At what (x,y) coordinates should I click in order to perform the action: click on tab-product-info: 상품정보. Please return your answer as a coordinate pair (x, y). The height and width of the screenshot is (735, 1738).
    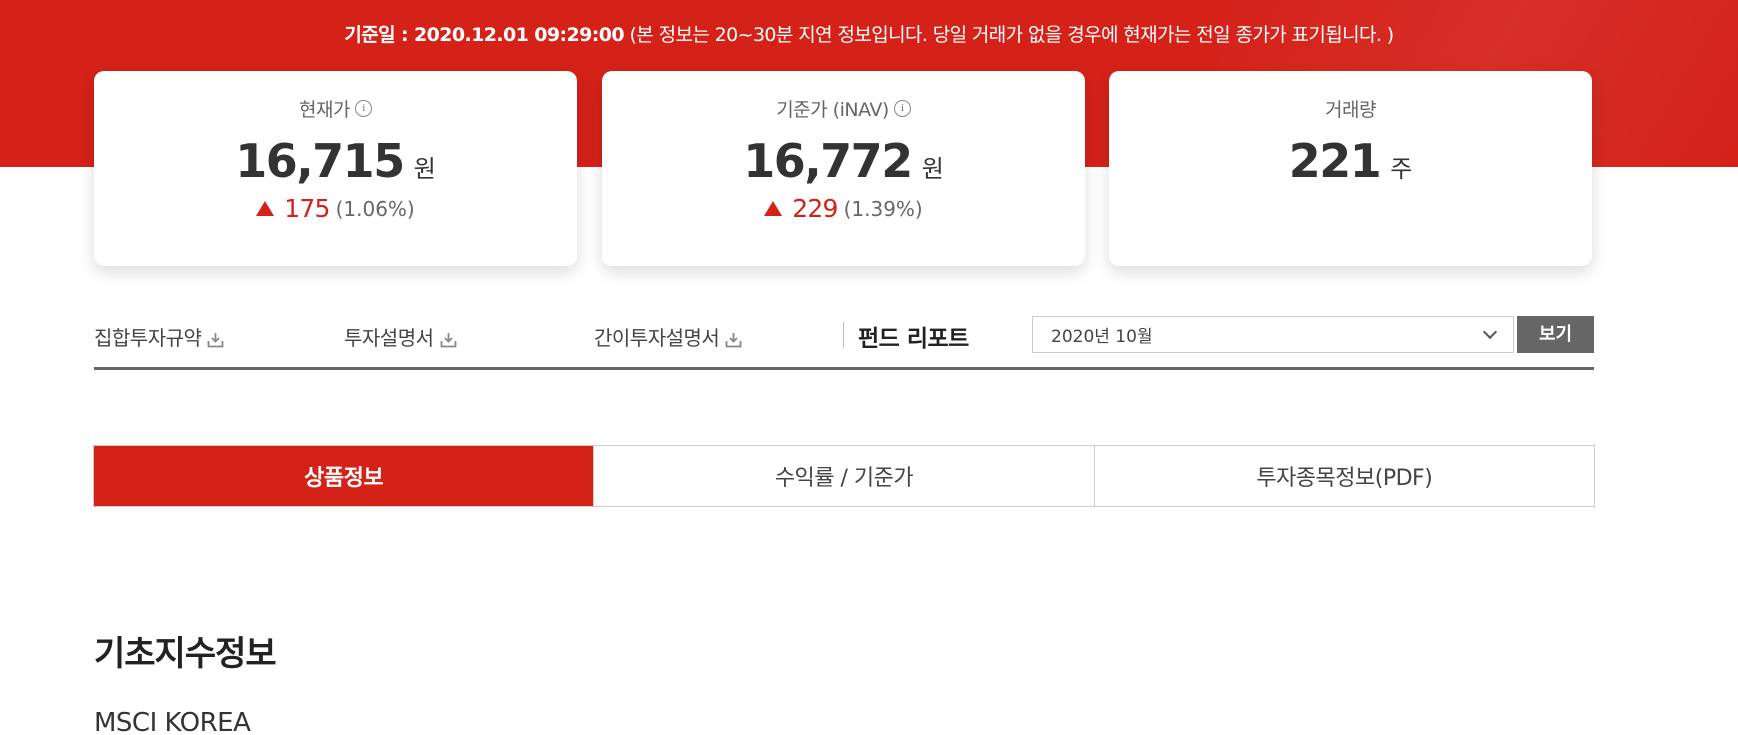
    Looking at the image, I should click on (344, 476).